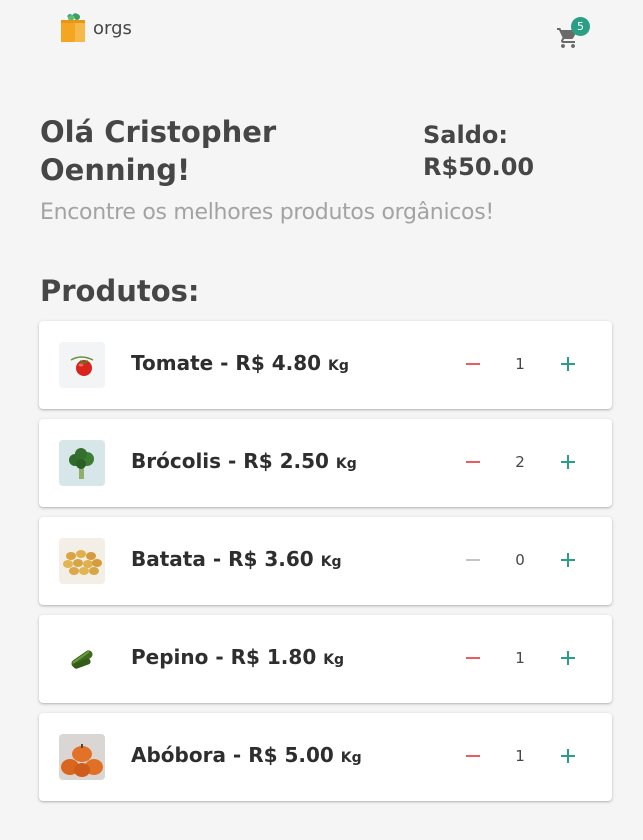  What do you see at coordinates (82, 463) in the screenshot?
I see `product-image-brocolis` at bounding box center [82, 463].